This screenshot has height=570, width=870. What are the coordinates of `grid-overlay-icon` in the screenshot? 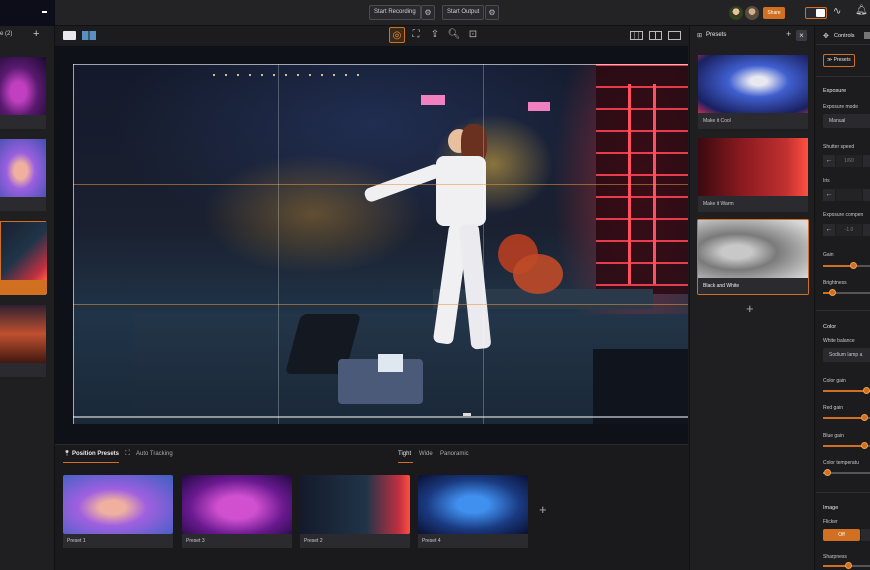 It's located at (636, 35).